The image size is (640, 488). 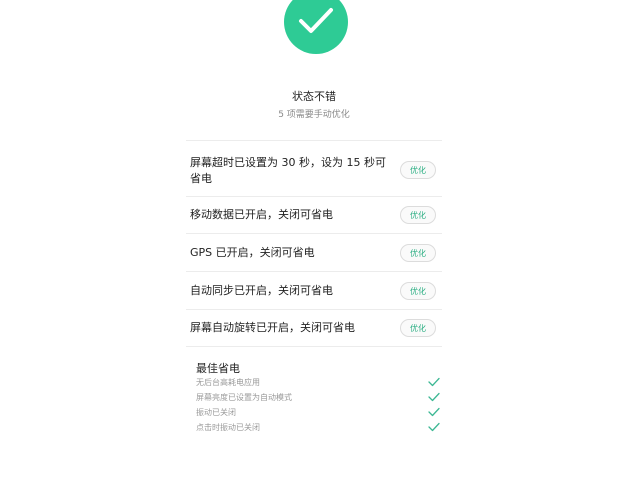 I want to click on best-savings-label: 无后台高耗电应用, so click(x=228, y=382).